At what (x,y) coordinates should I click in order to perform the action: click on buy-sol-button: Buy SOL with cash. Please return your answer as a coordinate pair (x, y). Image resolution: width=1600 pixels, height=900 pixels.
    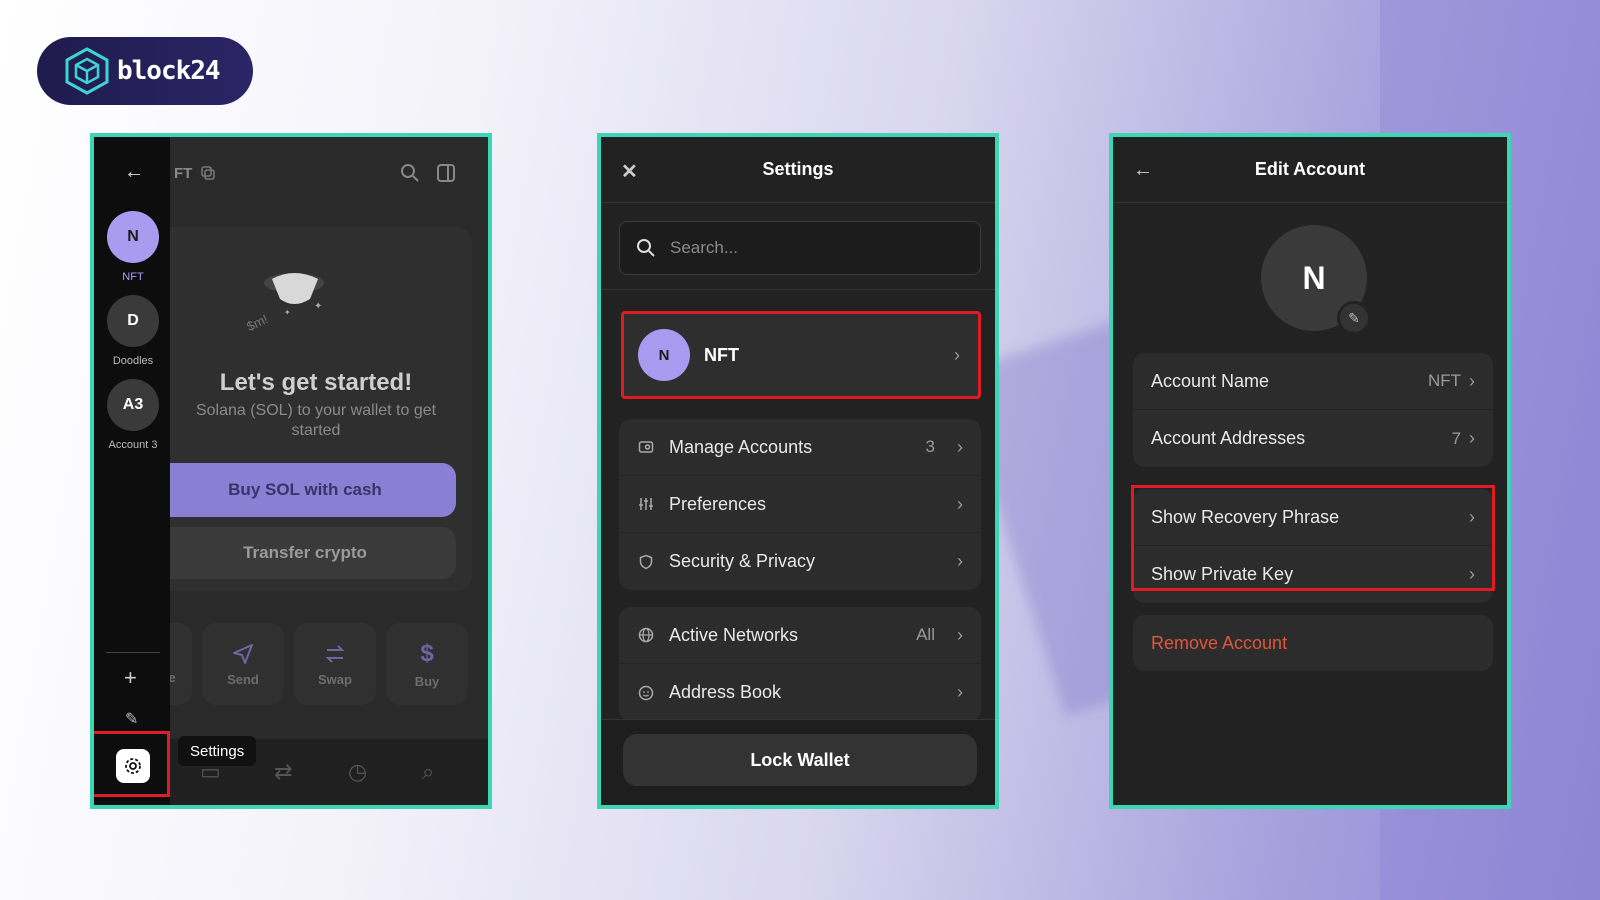
    Looking at the image, I should click on (305, 490).